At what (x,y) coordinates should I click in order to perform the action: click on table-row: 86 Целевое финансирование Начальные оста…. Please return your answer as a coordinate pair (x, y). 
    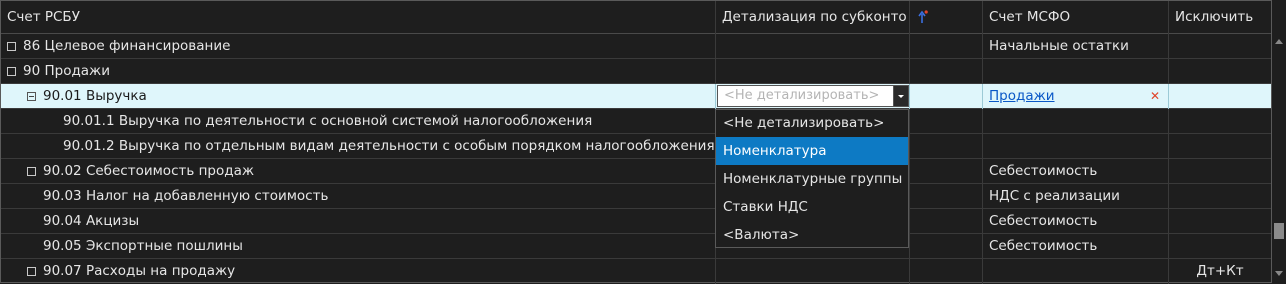
    Looking at the image, I should click on (636, 46).